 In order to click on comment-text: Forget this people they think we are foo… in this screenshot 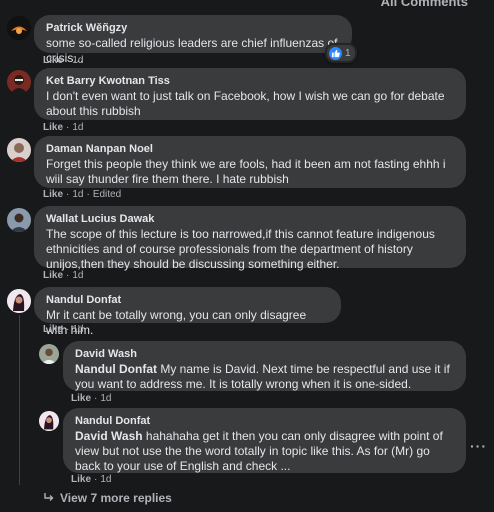, I will do `click(246, 171)`.